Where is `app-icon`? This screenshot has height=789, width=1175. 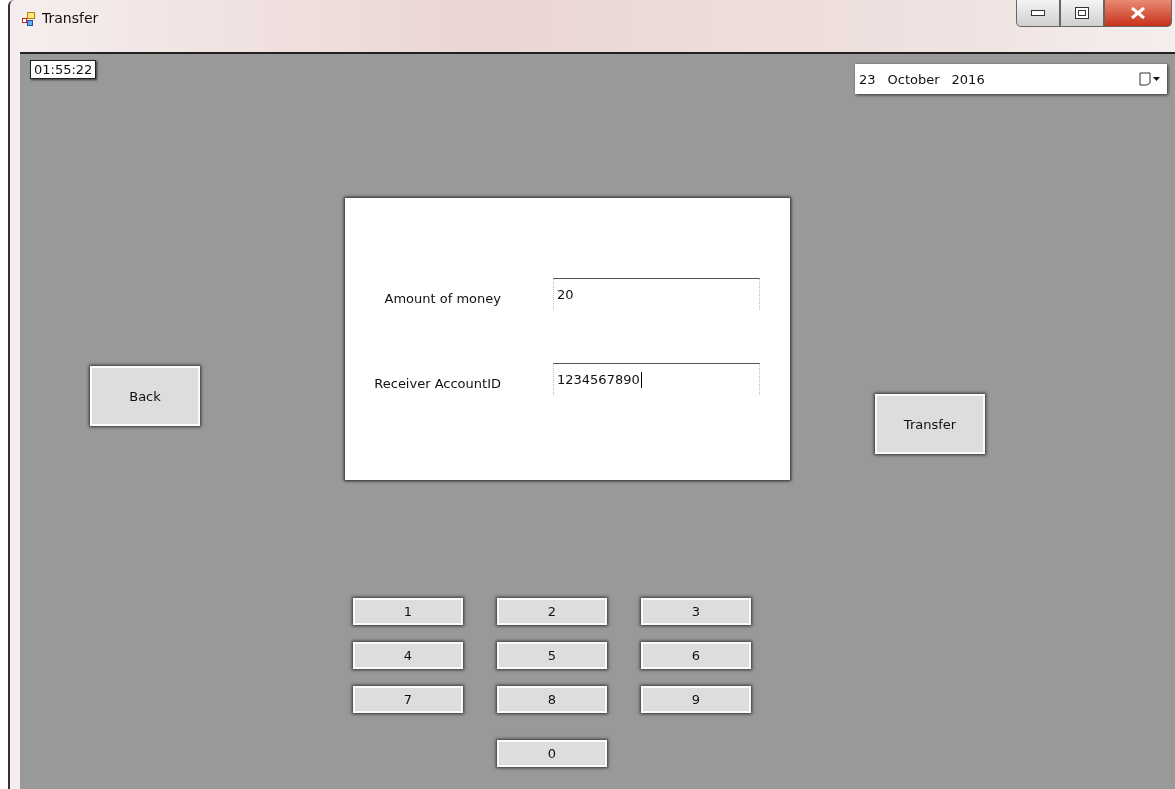
app-icon is located at coordinates (29, 19).